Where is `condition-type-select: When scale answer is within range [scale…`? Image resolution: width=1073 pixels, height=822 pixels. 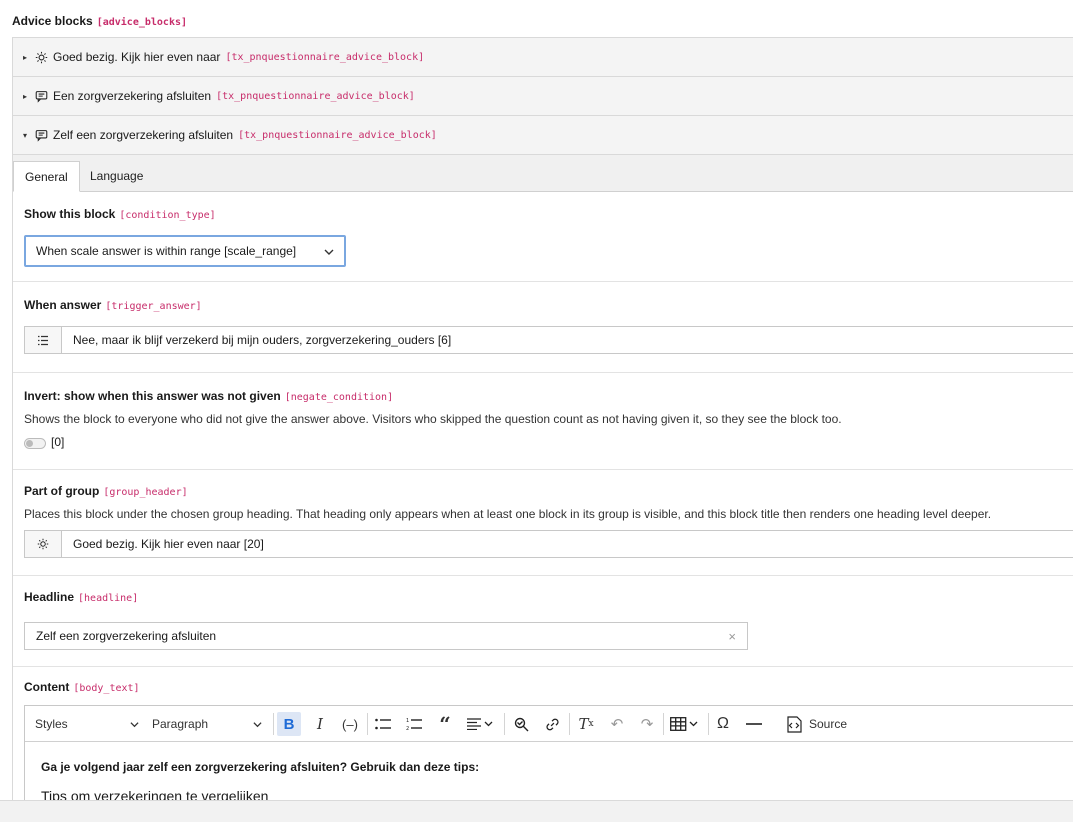
condition-type-select: When scale answer is within range [scale… is located at coordinates (185, 251).